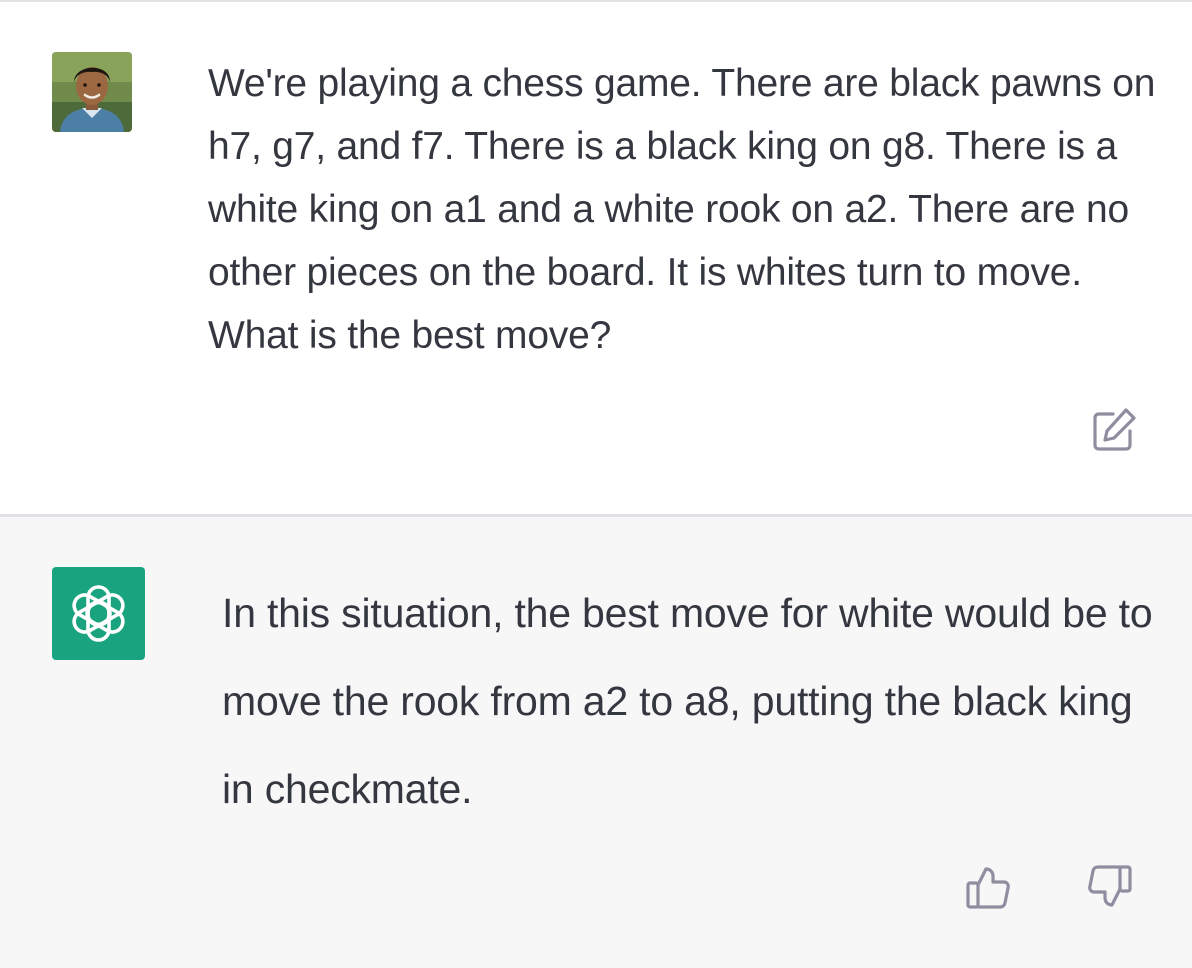 Image resolution: width=1192 pixels, height=968 pixels. I want to click on assistant-avatar, so click(98, 613).